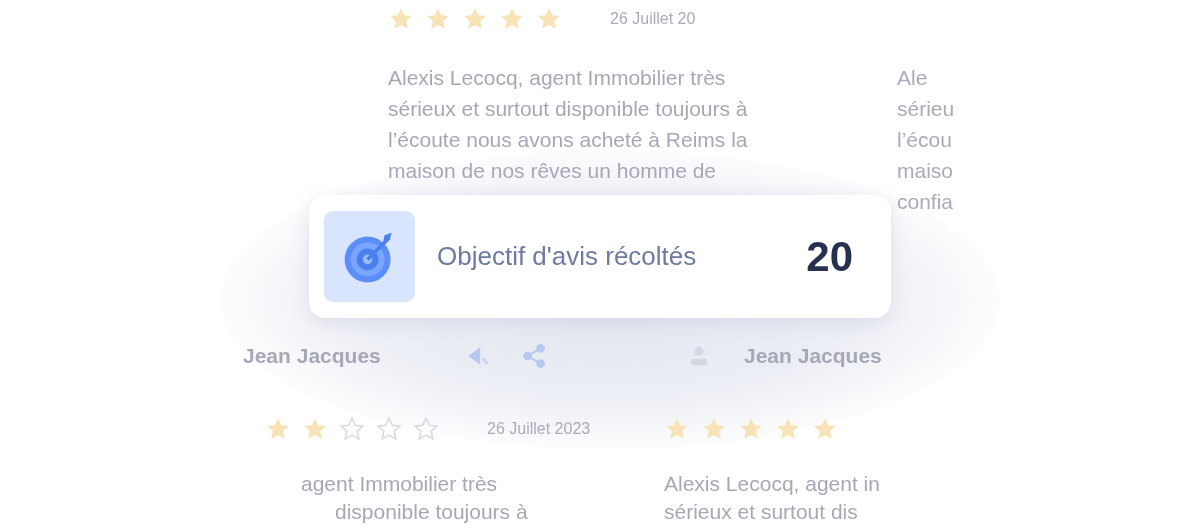 The height and width of the screenshot is (531, 1200). Describe the element at coordinates (925, 140) in the screenshot. I see `review-text: l’écou` at that location.